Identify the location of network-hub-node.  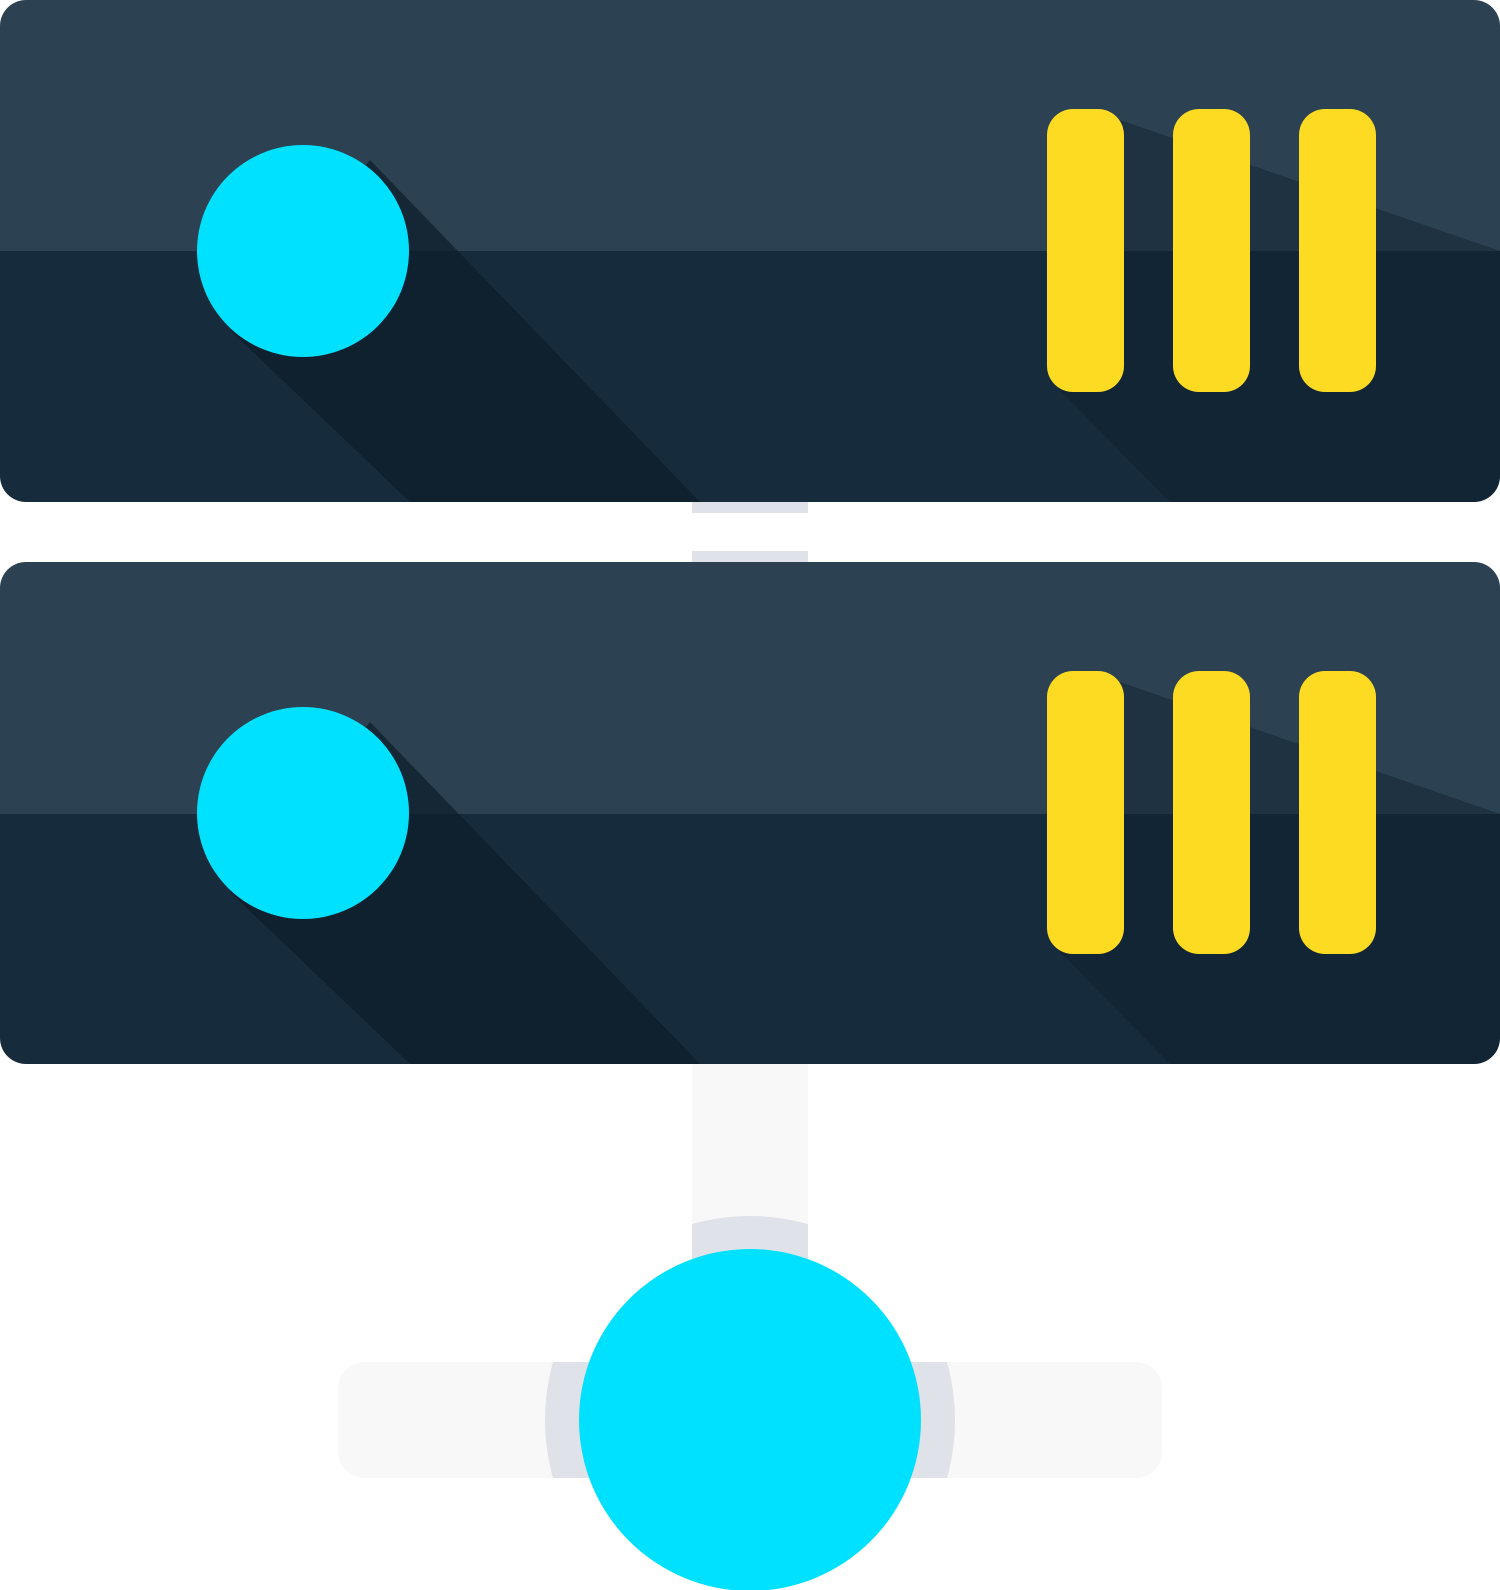
(750, 1419).